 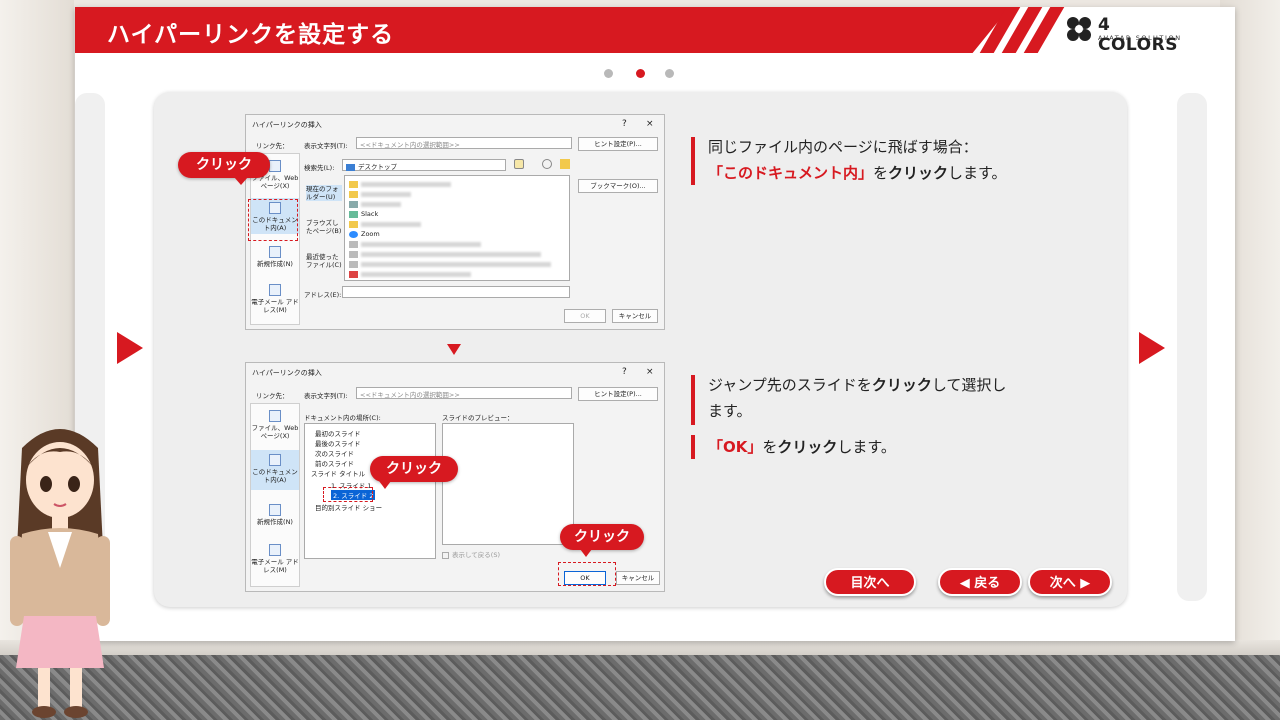 What do you see at coordinates (1152, 348) in the screenshot?
I see `next-arrow-icon` at bounding box center [1152, 348].